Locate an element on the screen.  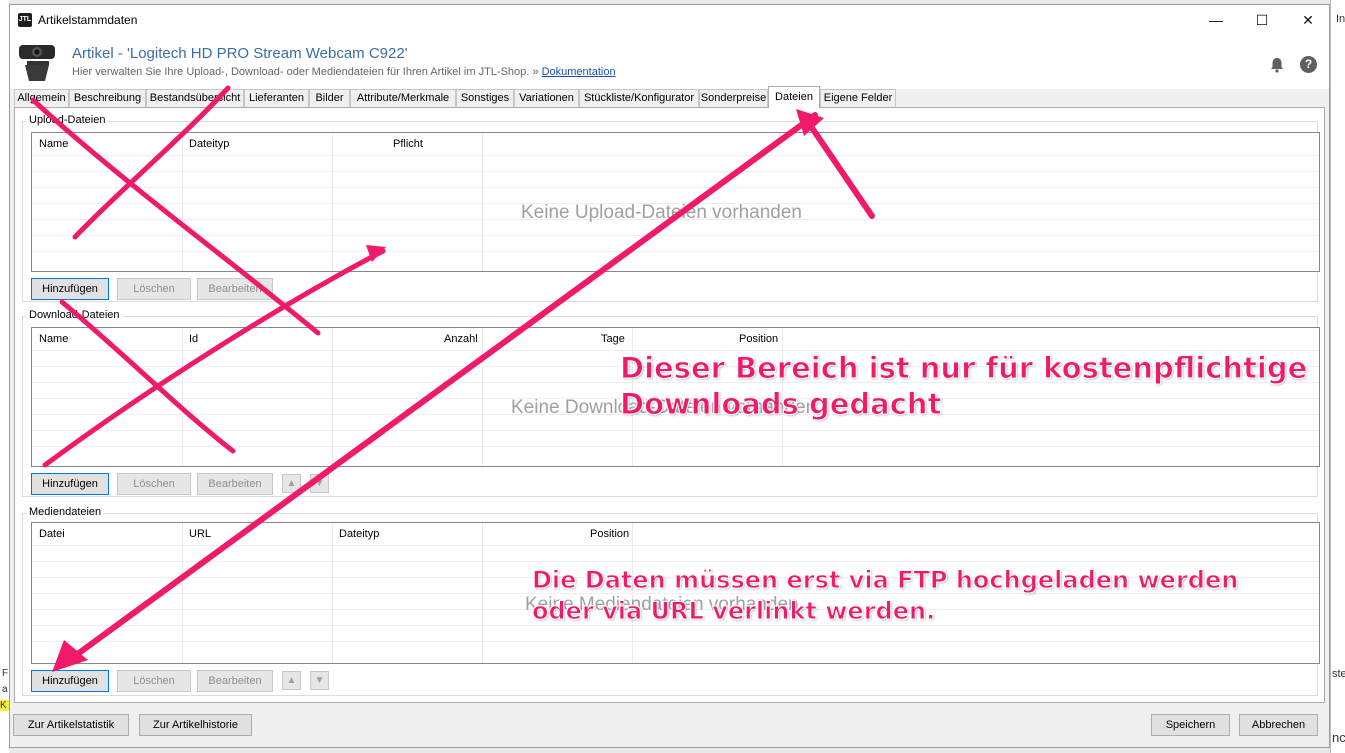
title-bar: JTL Artikelstammdaten — ☐ ✕ is located at coordinates (669, 20).